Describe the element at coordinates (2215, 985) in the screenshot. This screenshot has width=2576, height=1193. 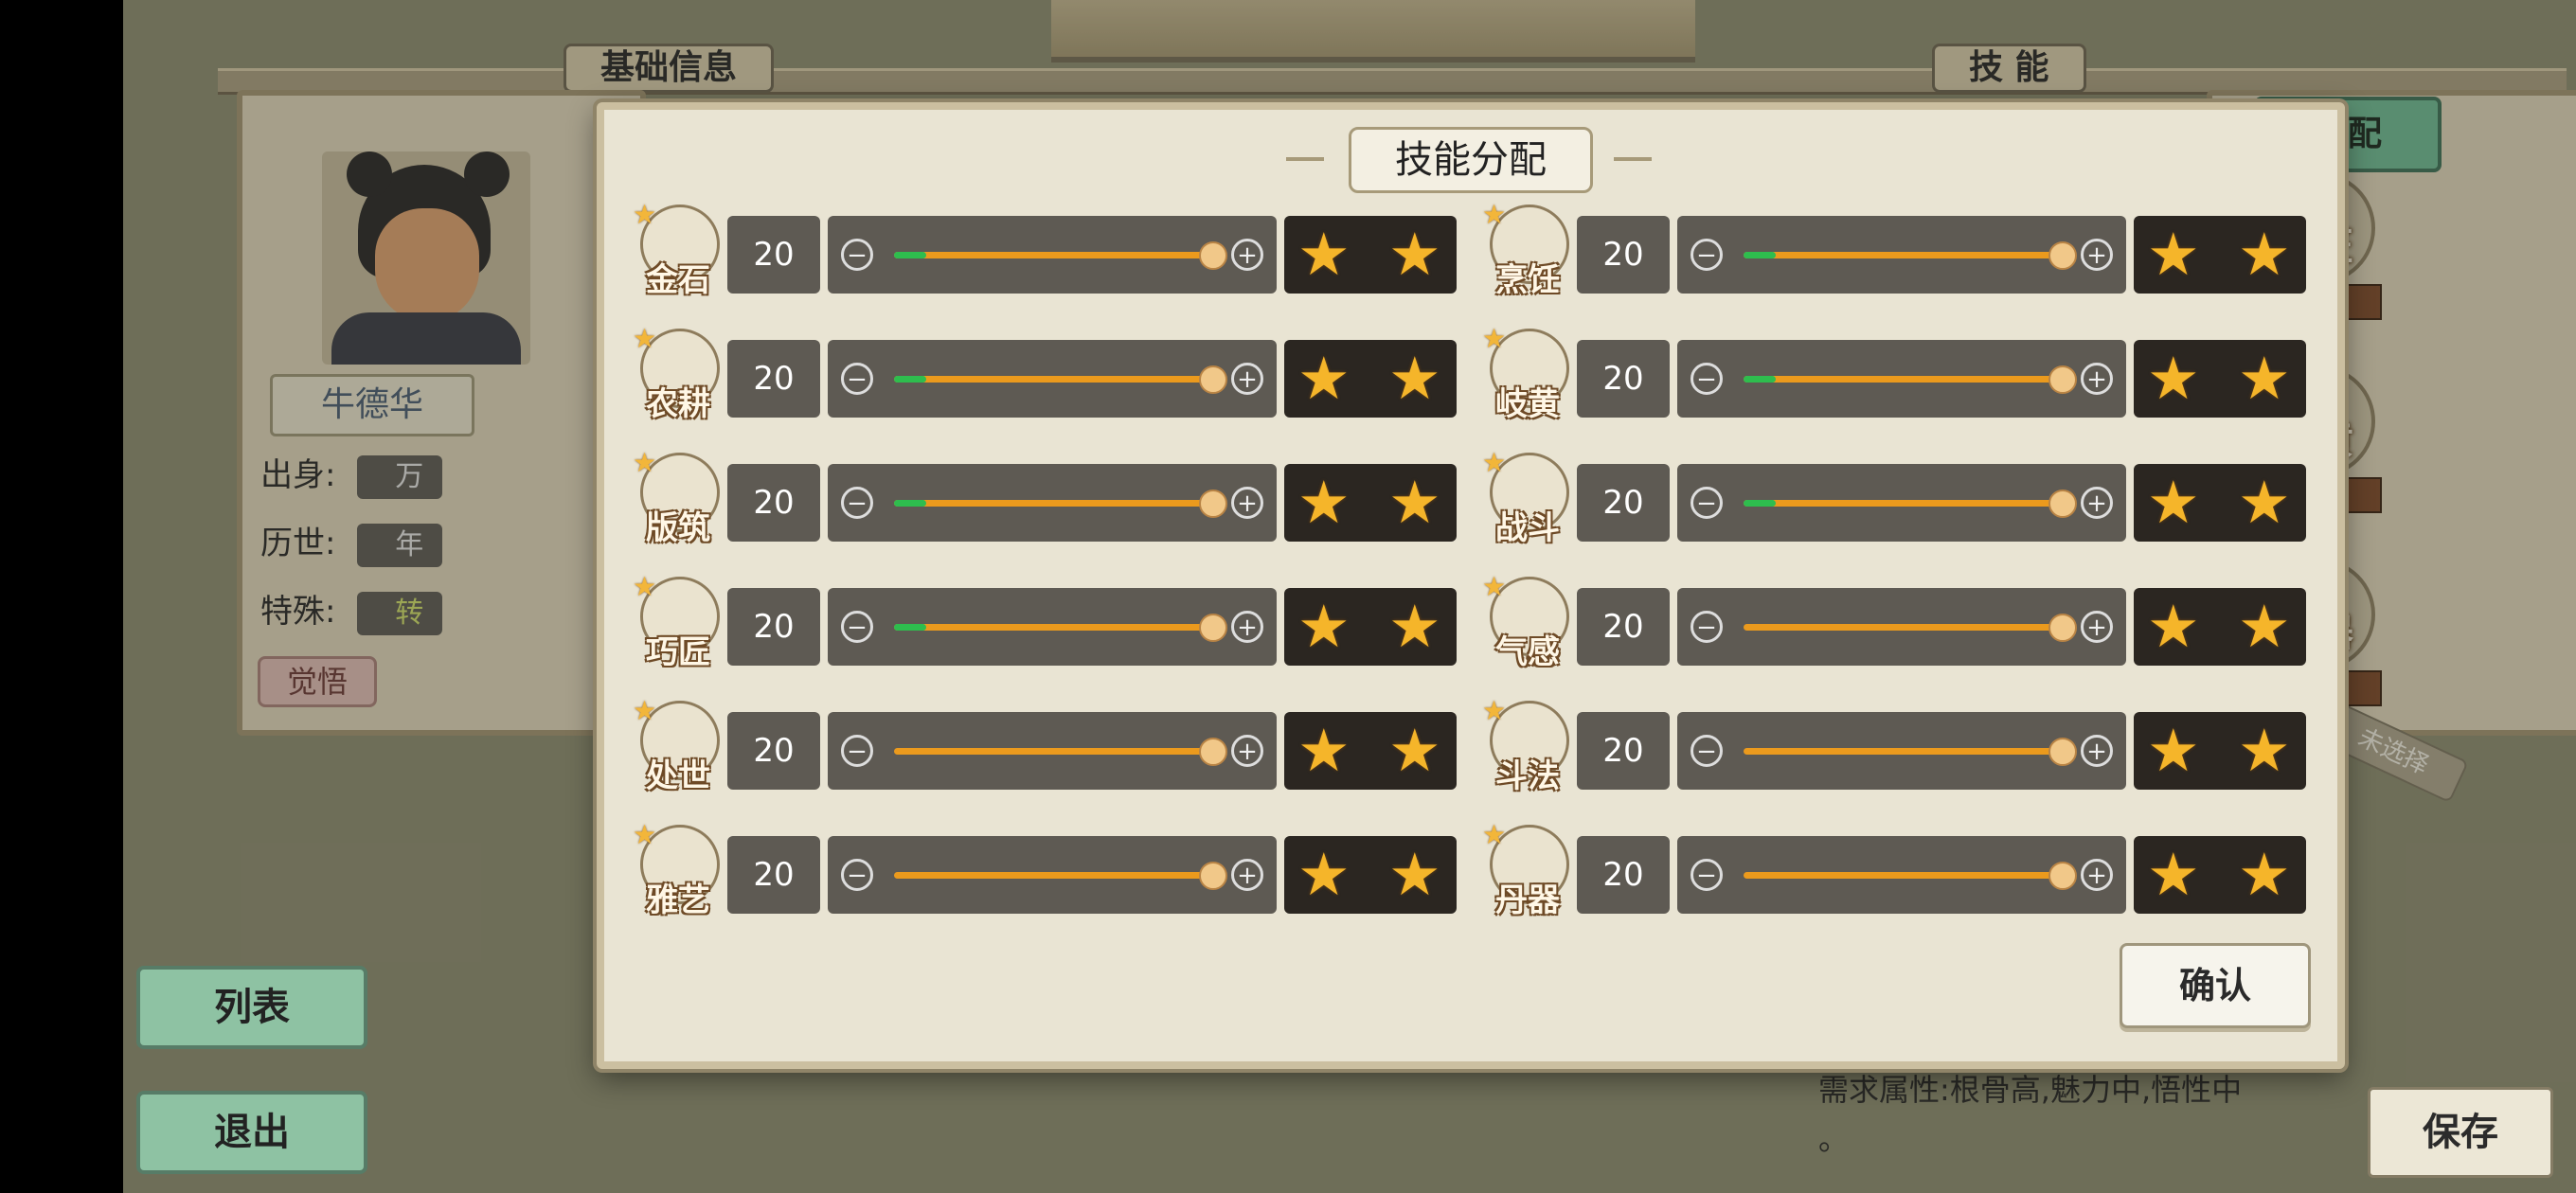
I see `confirm-button: 确认` at that location.